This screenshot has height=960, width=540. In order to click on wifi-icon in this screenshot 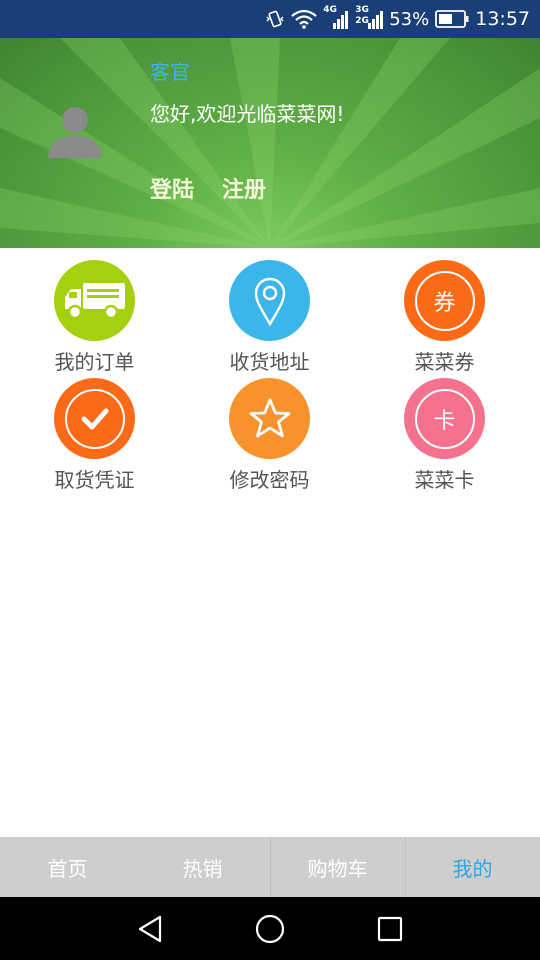, I will do `click(304, 19)`.